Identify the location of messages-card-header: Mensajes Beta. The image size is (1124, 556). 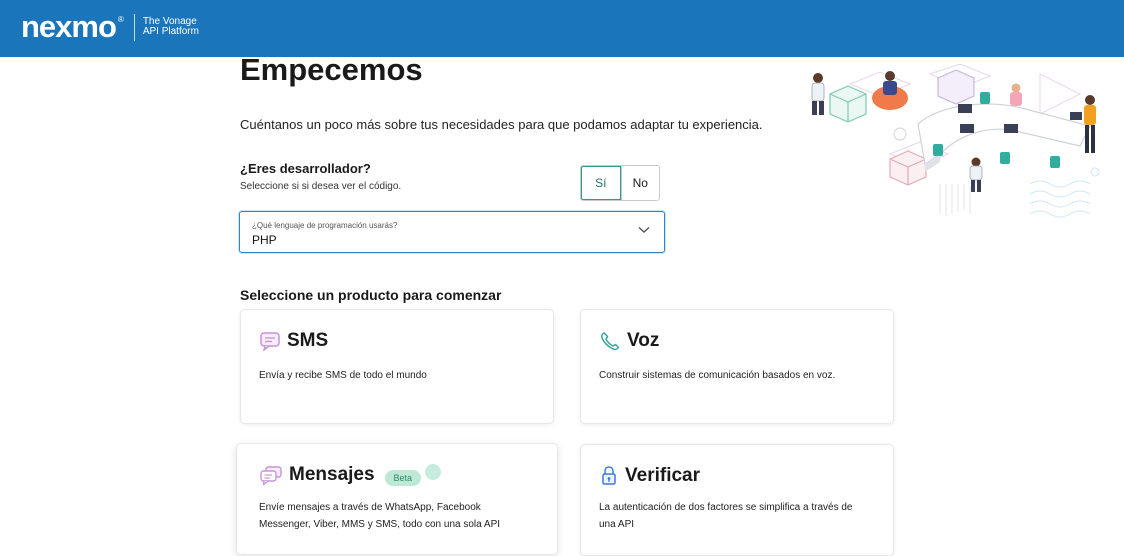
(340, 475).